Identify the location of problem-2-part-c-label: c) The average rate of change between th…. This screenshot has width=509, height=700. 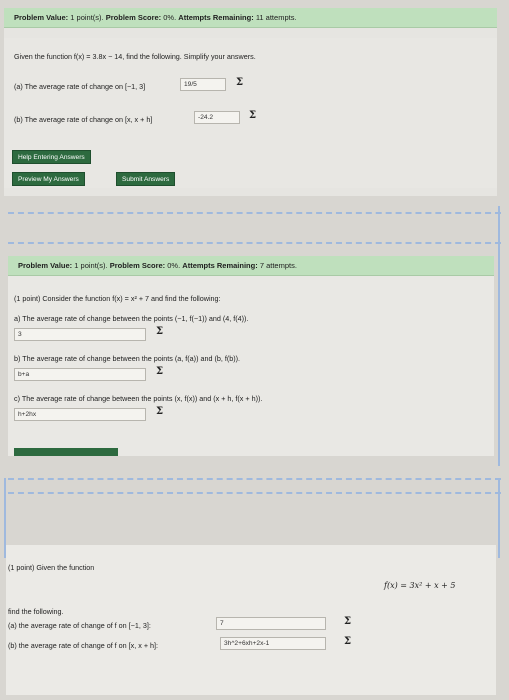
(138, 398).